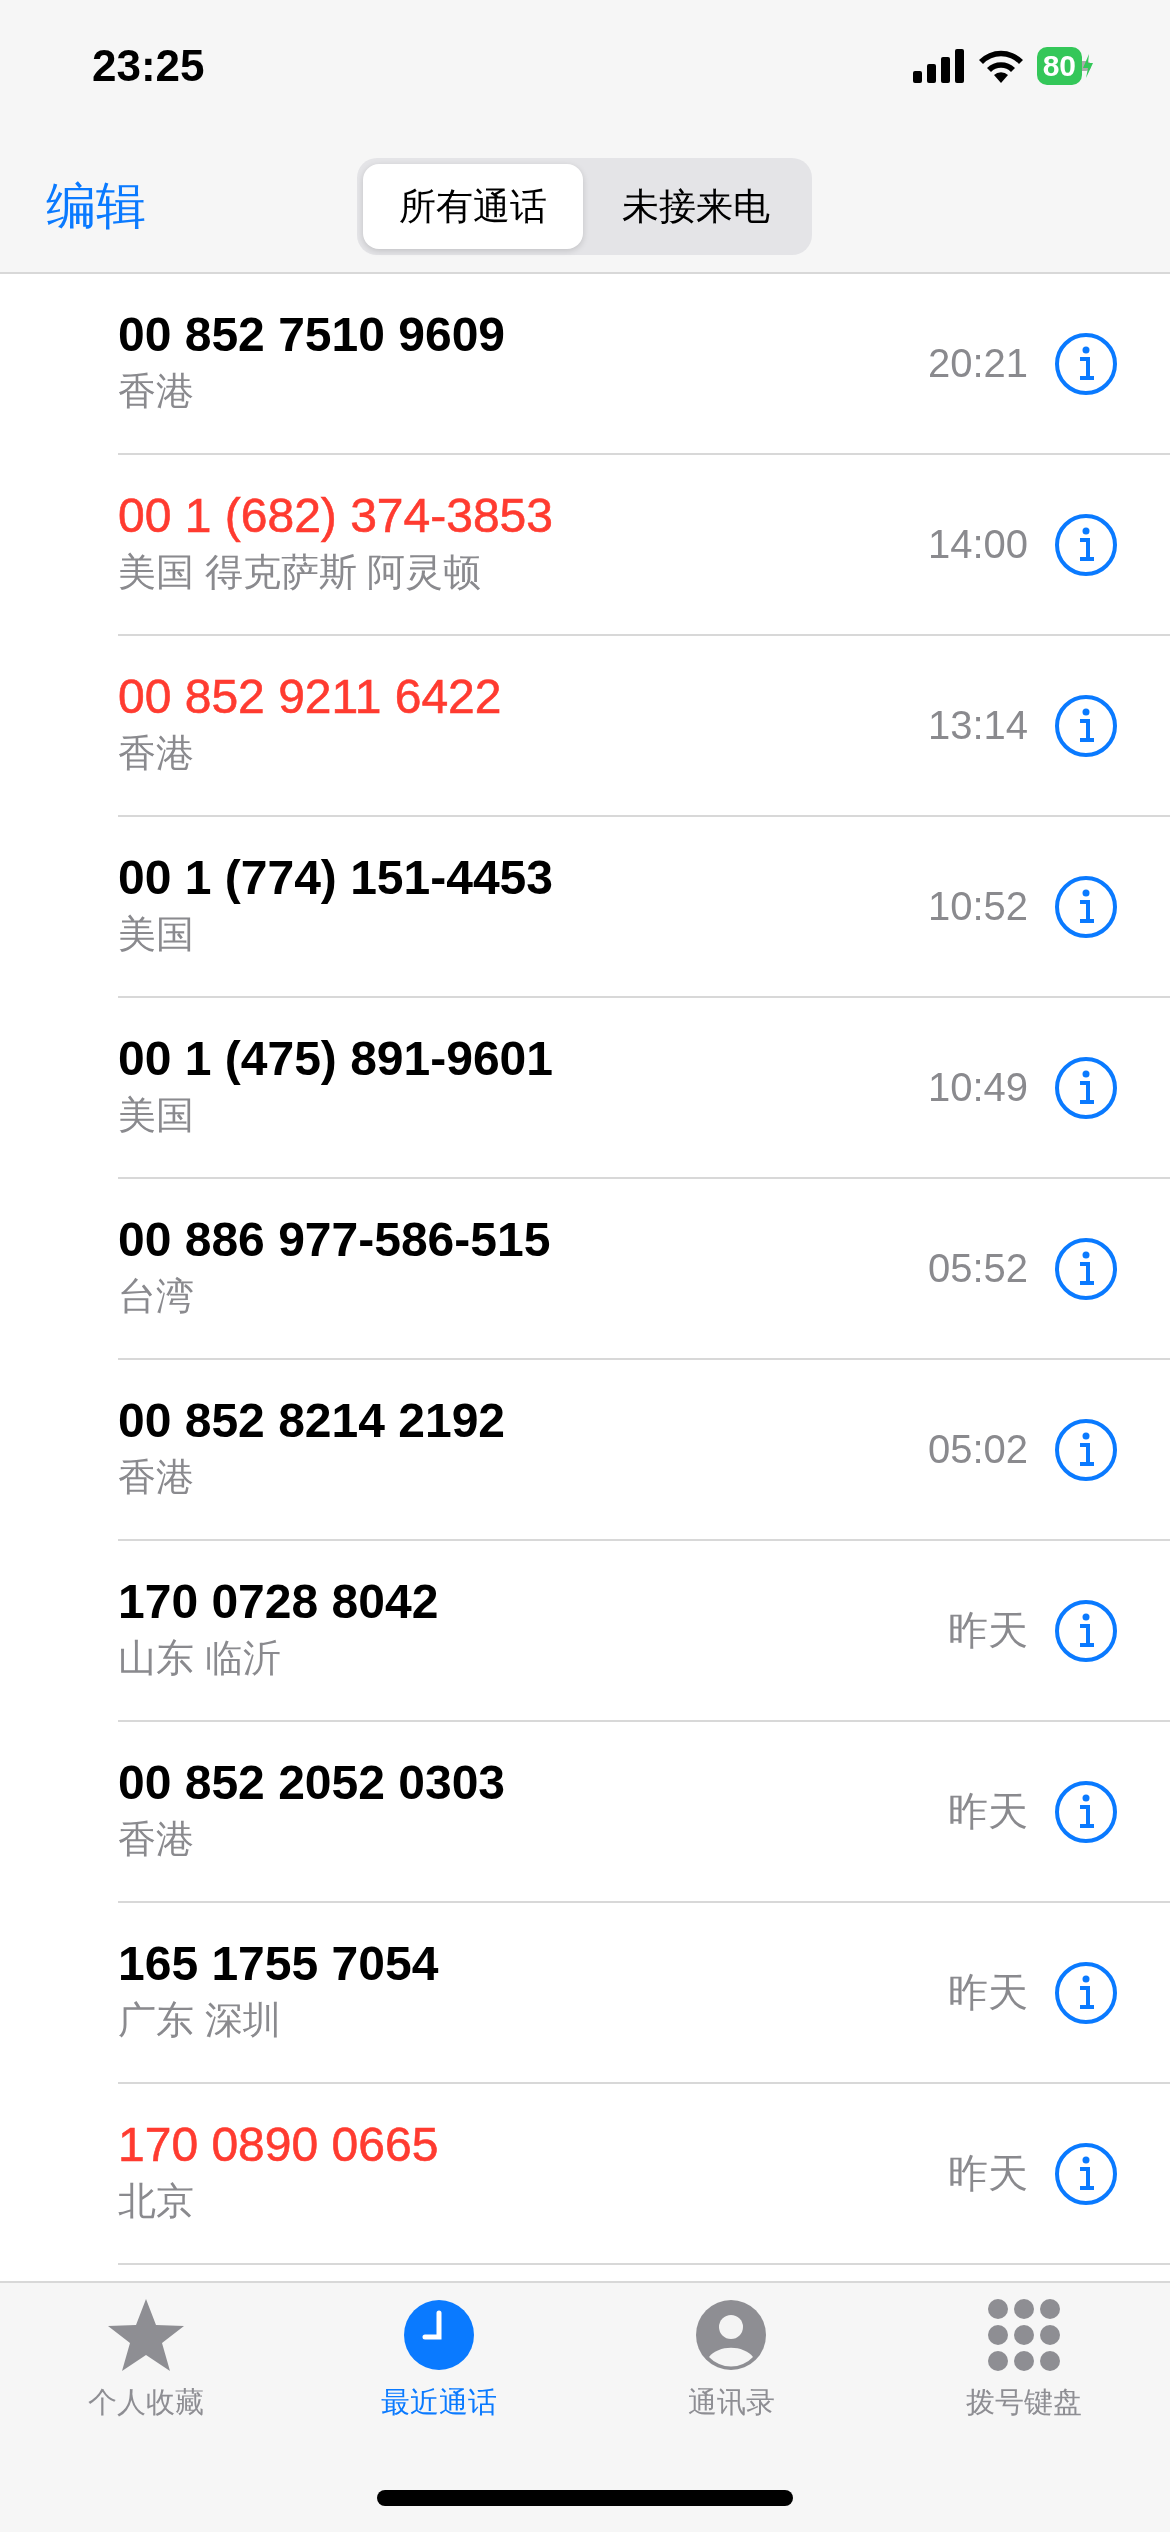 Image resolution: width=1170 pixels, height=2532 pixels. I want to click on phone-number: 00 852 9211 6422, so click(310, 696).